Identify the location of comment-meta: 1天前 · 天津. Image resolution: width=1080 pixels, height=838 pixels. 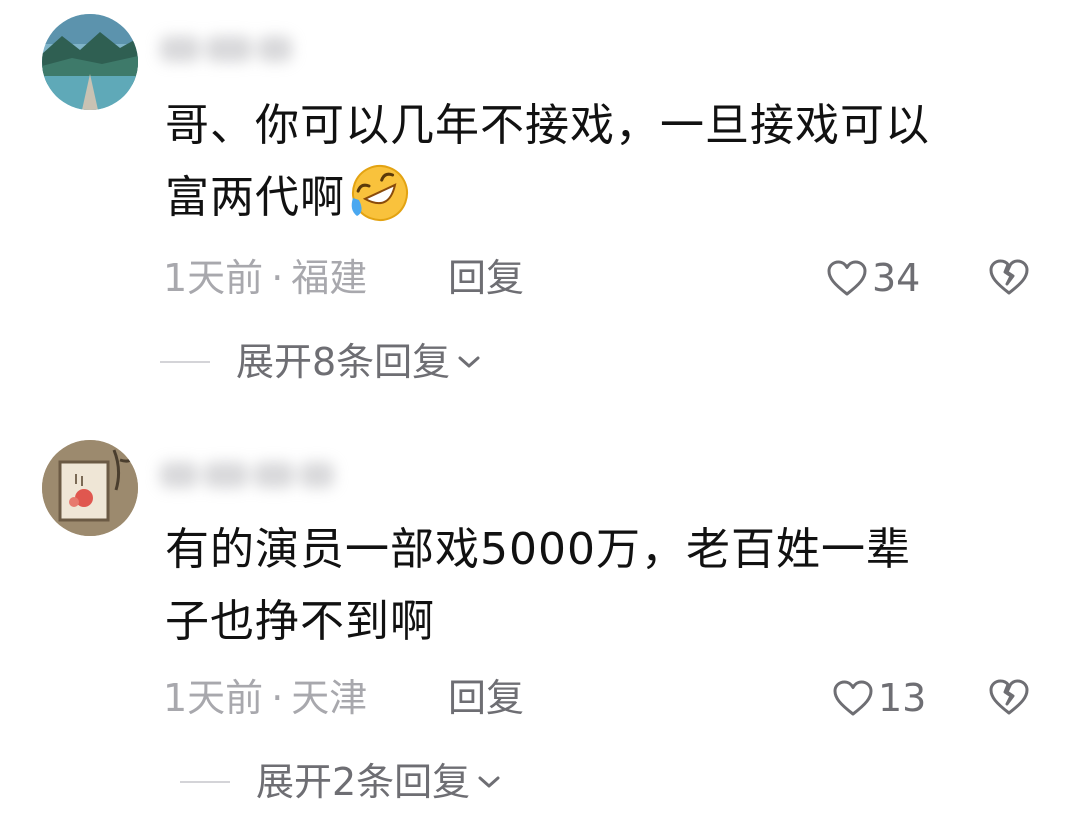
(265, 698).